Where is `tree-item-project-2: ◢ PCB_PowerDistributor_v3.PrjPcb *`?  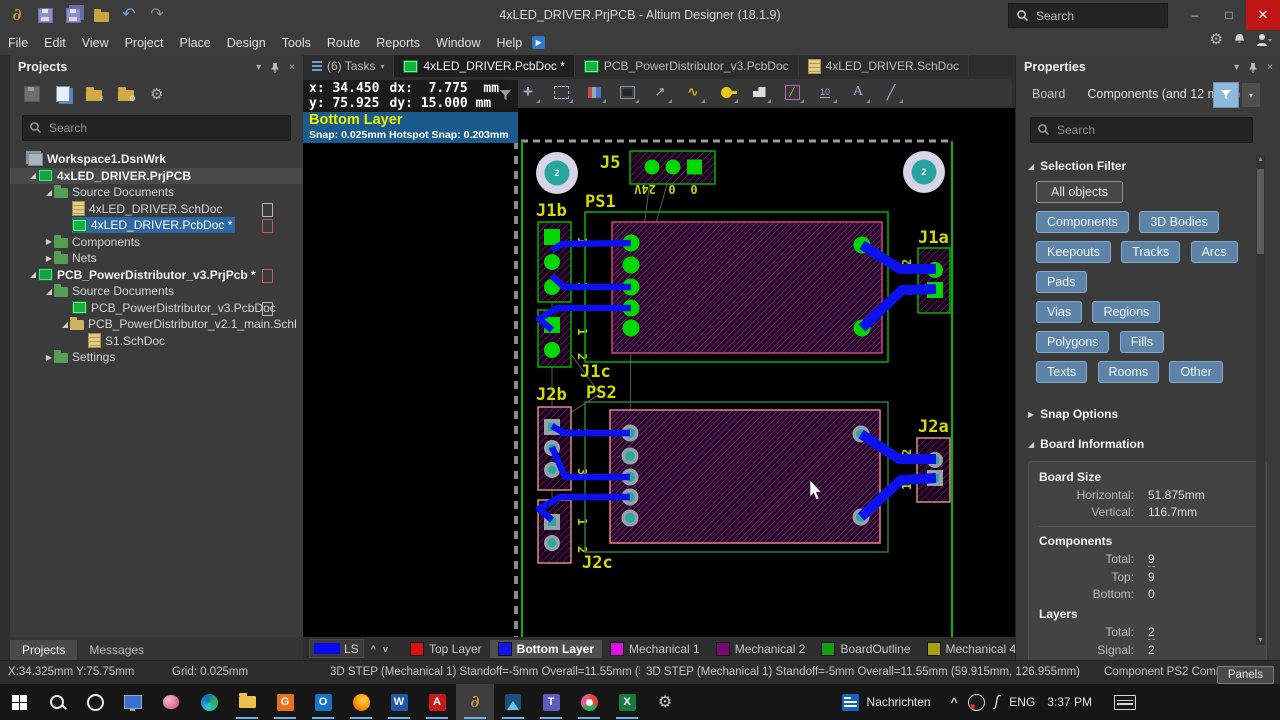 tree-item-project-2: ◢ PCB_PowerDistributor_v3.PrjPcb * is located at coordinates (156, 275).